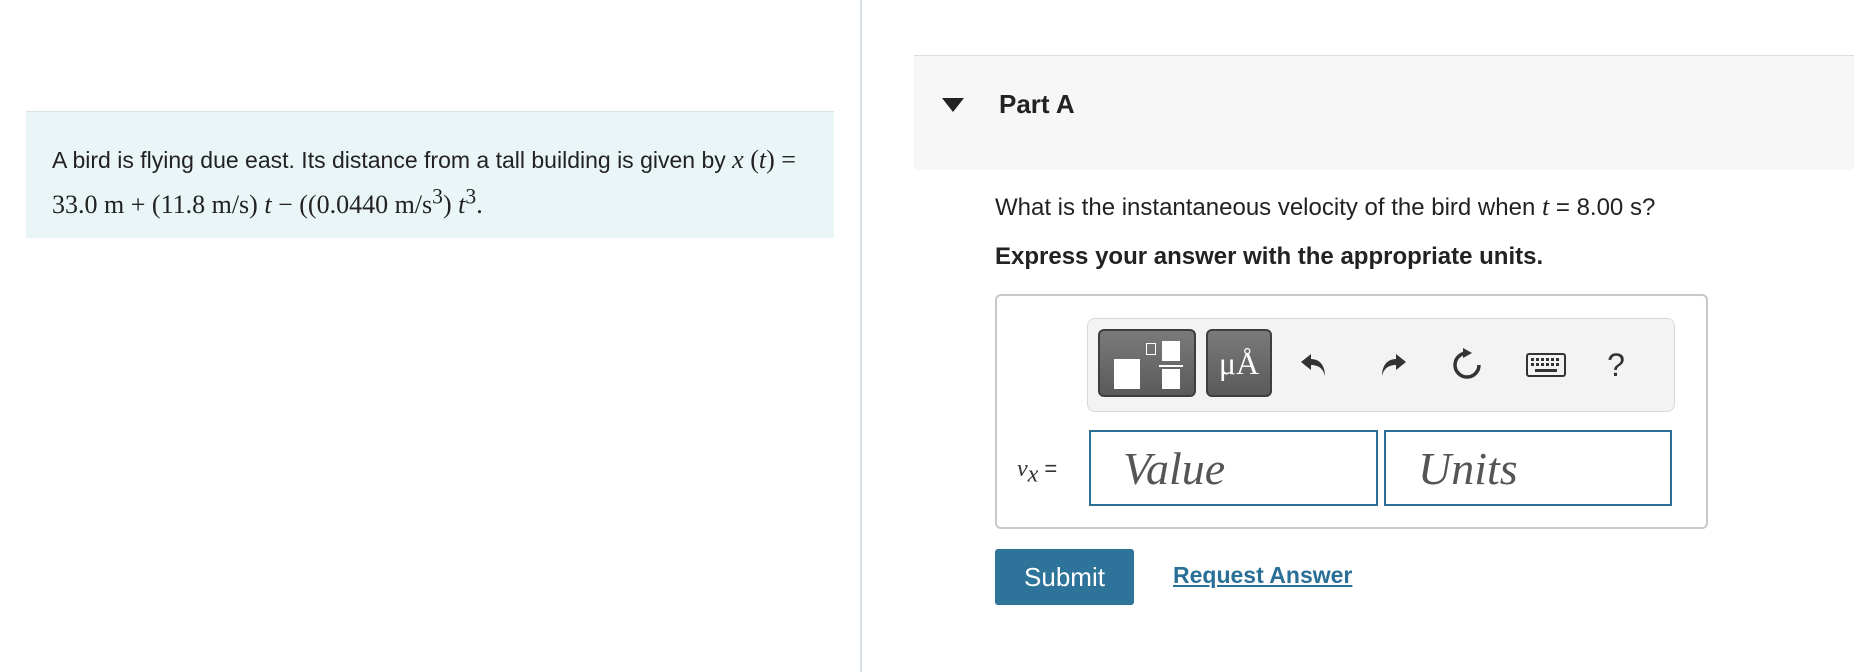  I want to click on redo-icon, so click(1394, 365).